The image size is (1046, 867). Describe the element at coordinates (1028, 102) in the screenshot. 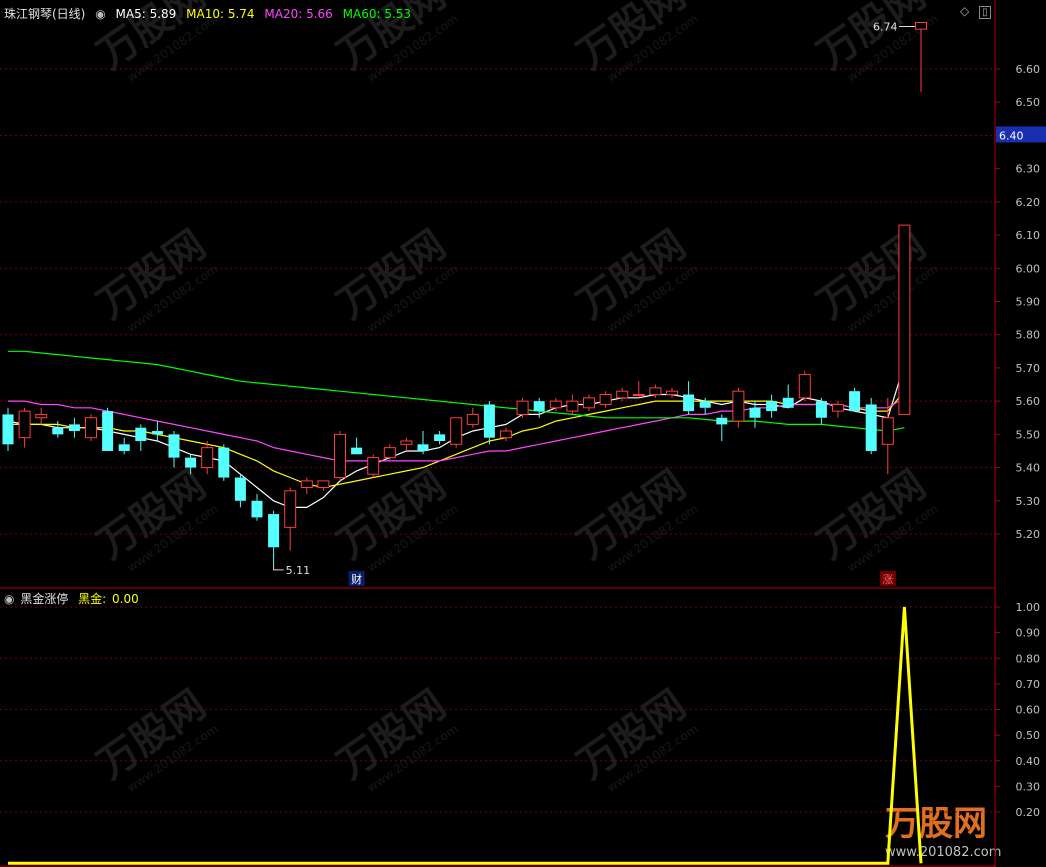

I see `price-tick-label: 6.50` at that location.